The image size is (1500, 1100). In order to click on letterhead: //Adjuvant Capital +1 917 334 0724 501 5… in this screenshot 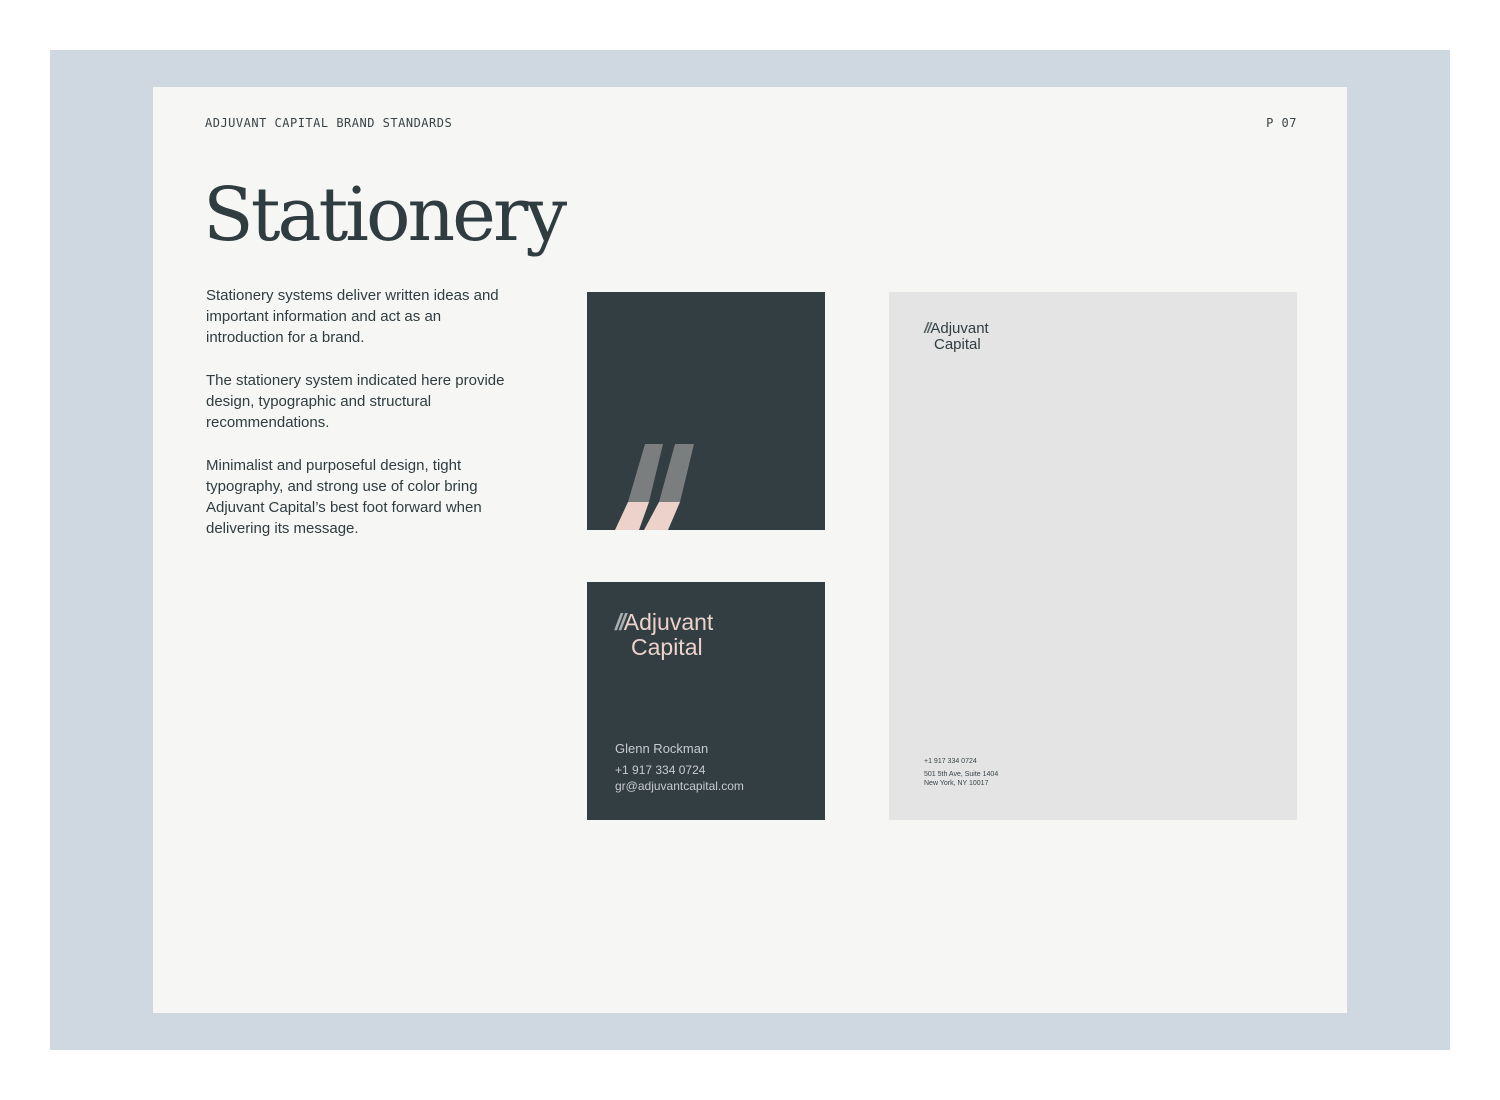, I will do `click(1093, 556)`.